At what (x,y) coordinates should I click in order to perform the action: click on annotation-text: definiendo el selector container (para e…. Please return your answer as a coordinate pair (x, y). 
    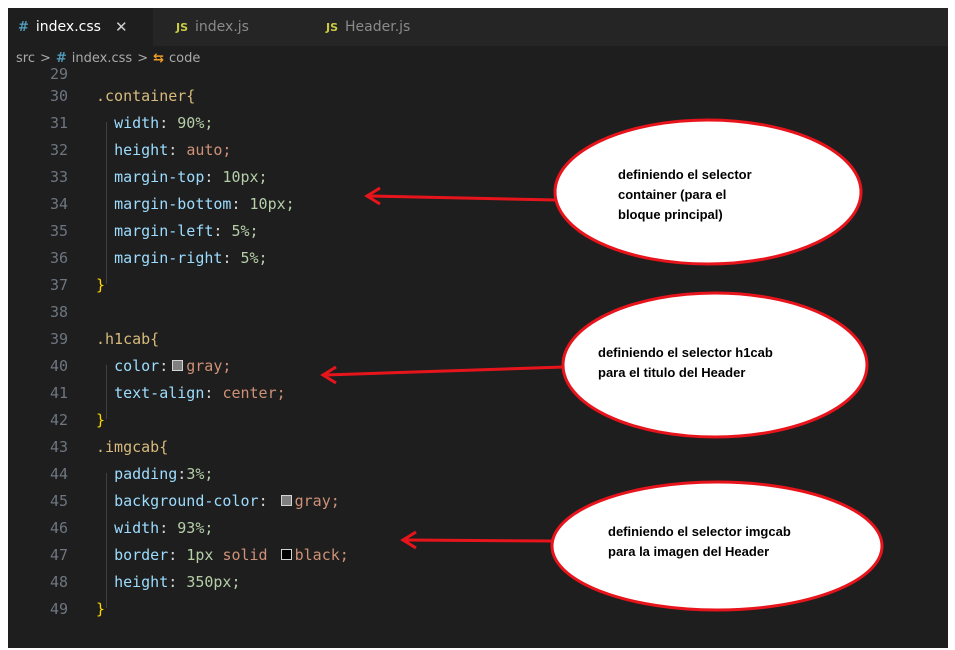
    Looking at the image, I should click on (685, 194).